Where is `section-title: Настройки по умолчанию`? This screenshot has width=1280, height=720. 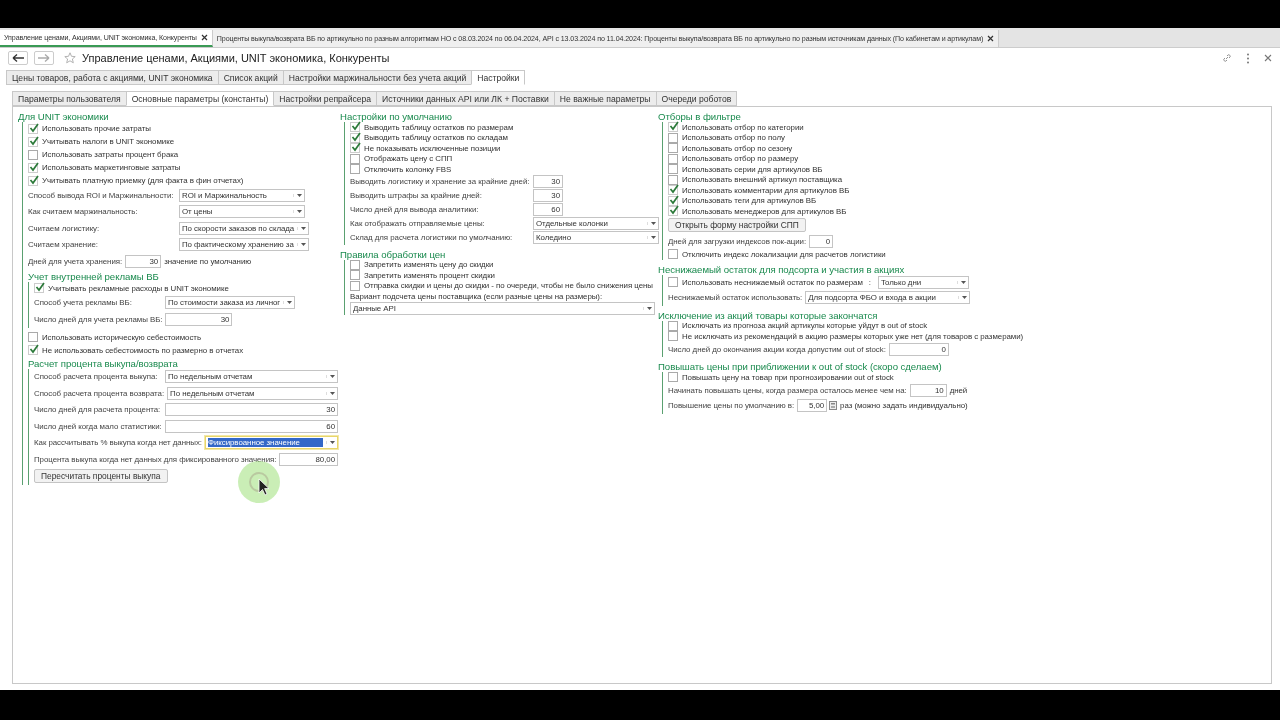 section-title: Настройки по умолчанию is located at coordinates (396, 116).